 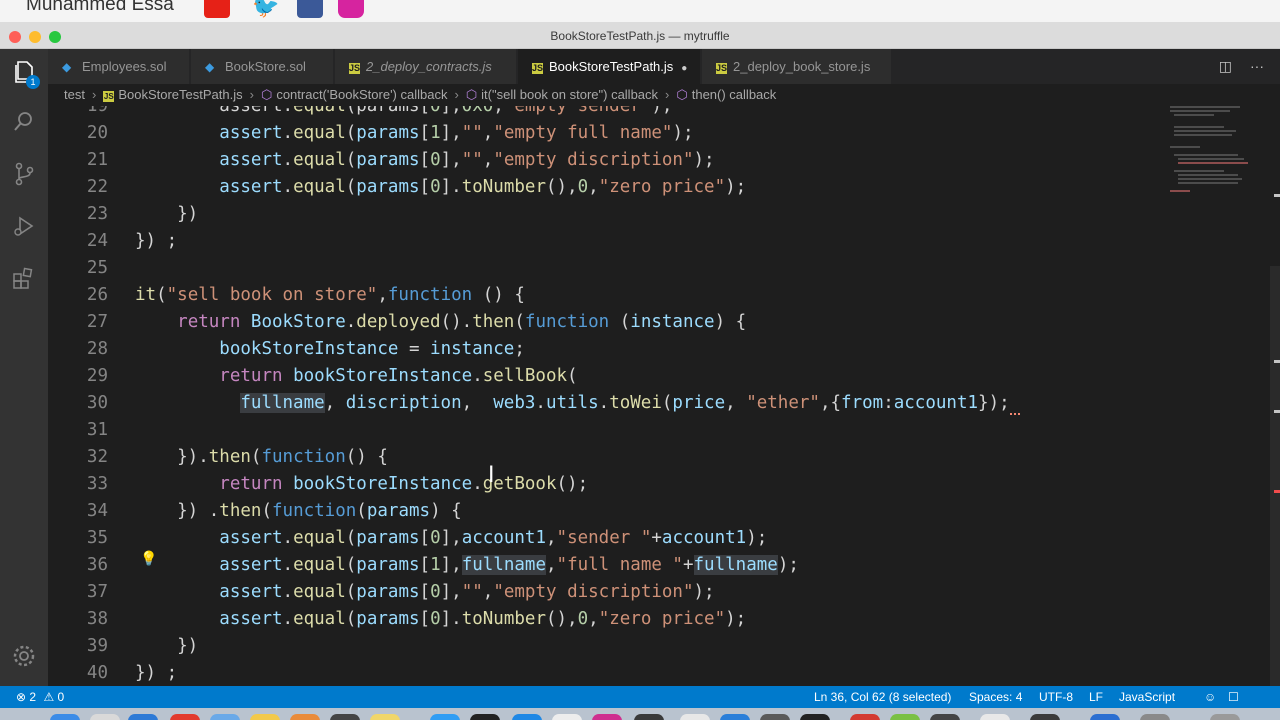 I want to click on problems-indicator: ⊗ 2 ⚠ 0, so click(x=40, y=697).